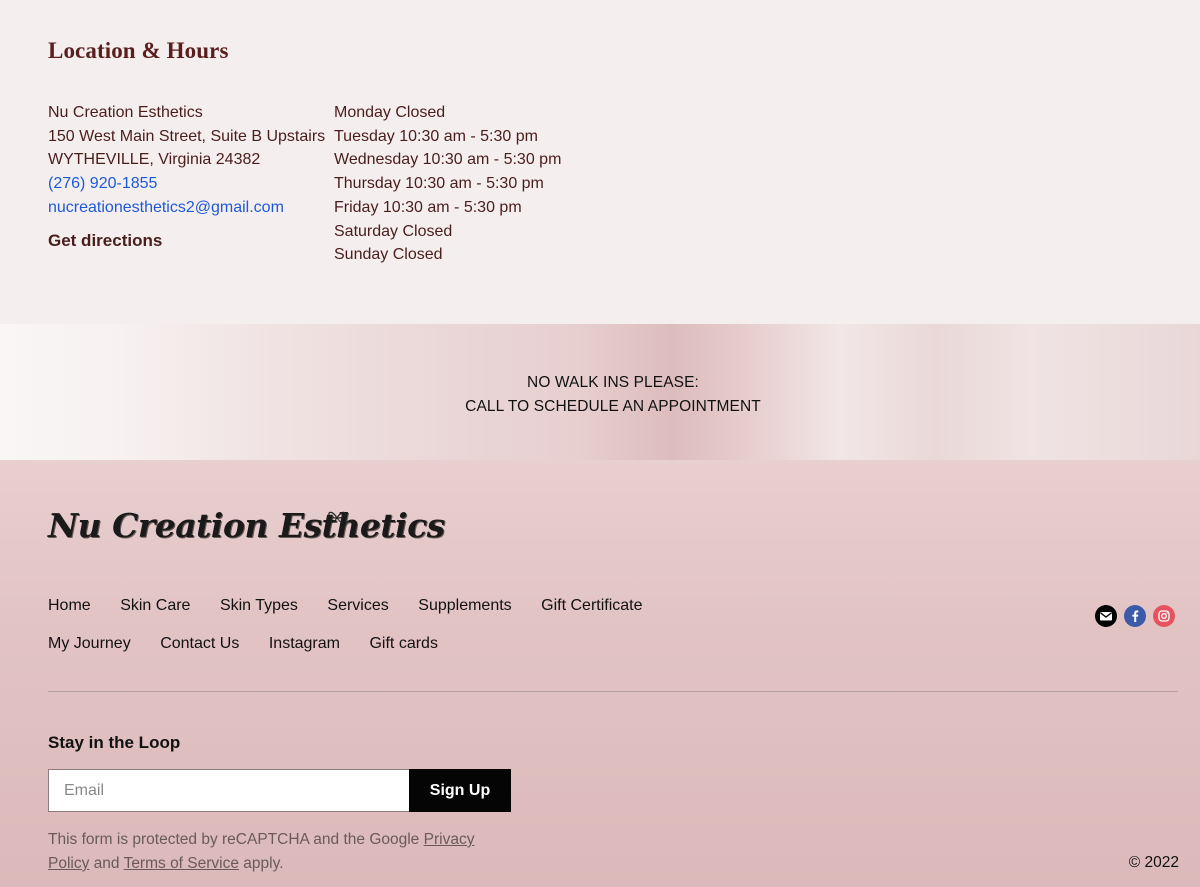 This screenshot has height=887, width=1200. Describe the element at coordinates (448, 160) in the screenshot. I see `hours-wednesday: Wednesday 10:30 am - 5:30 pm` at that location.